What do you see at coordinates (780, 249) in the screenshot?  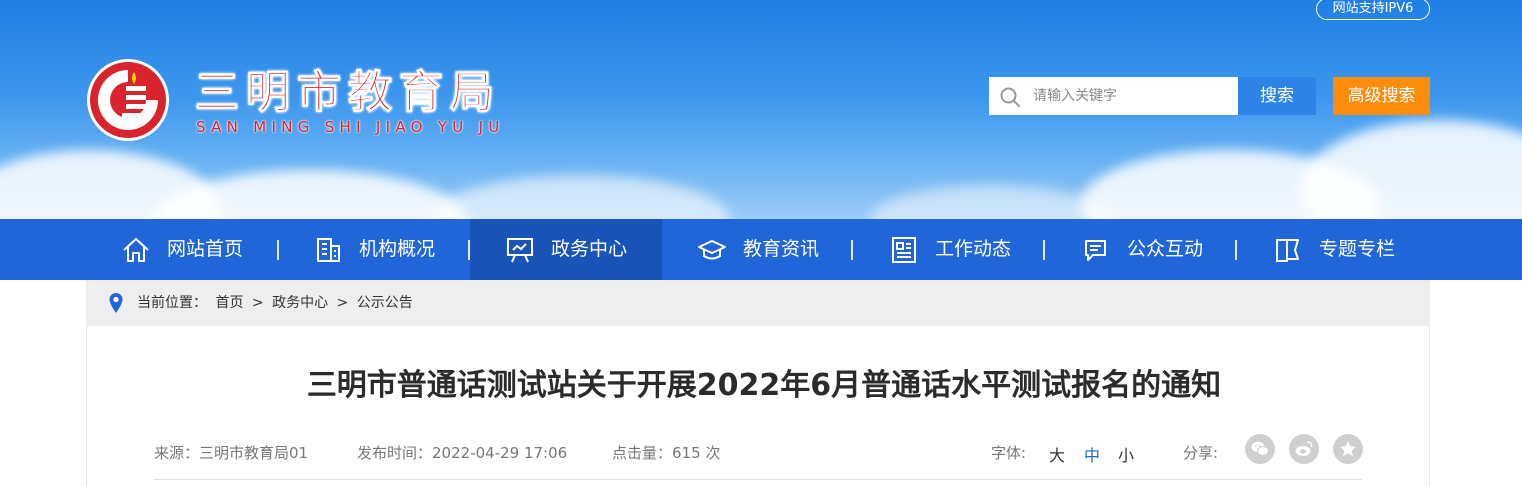 I see `nav-item-label: 教育资讯` at bounding box center [780, 249].